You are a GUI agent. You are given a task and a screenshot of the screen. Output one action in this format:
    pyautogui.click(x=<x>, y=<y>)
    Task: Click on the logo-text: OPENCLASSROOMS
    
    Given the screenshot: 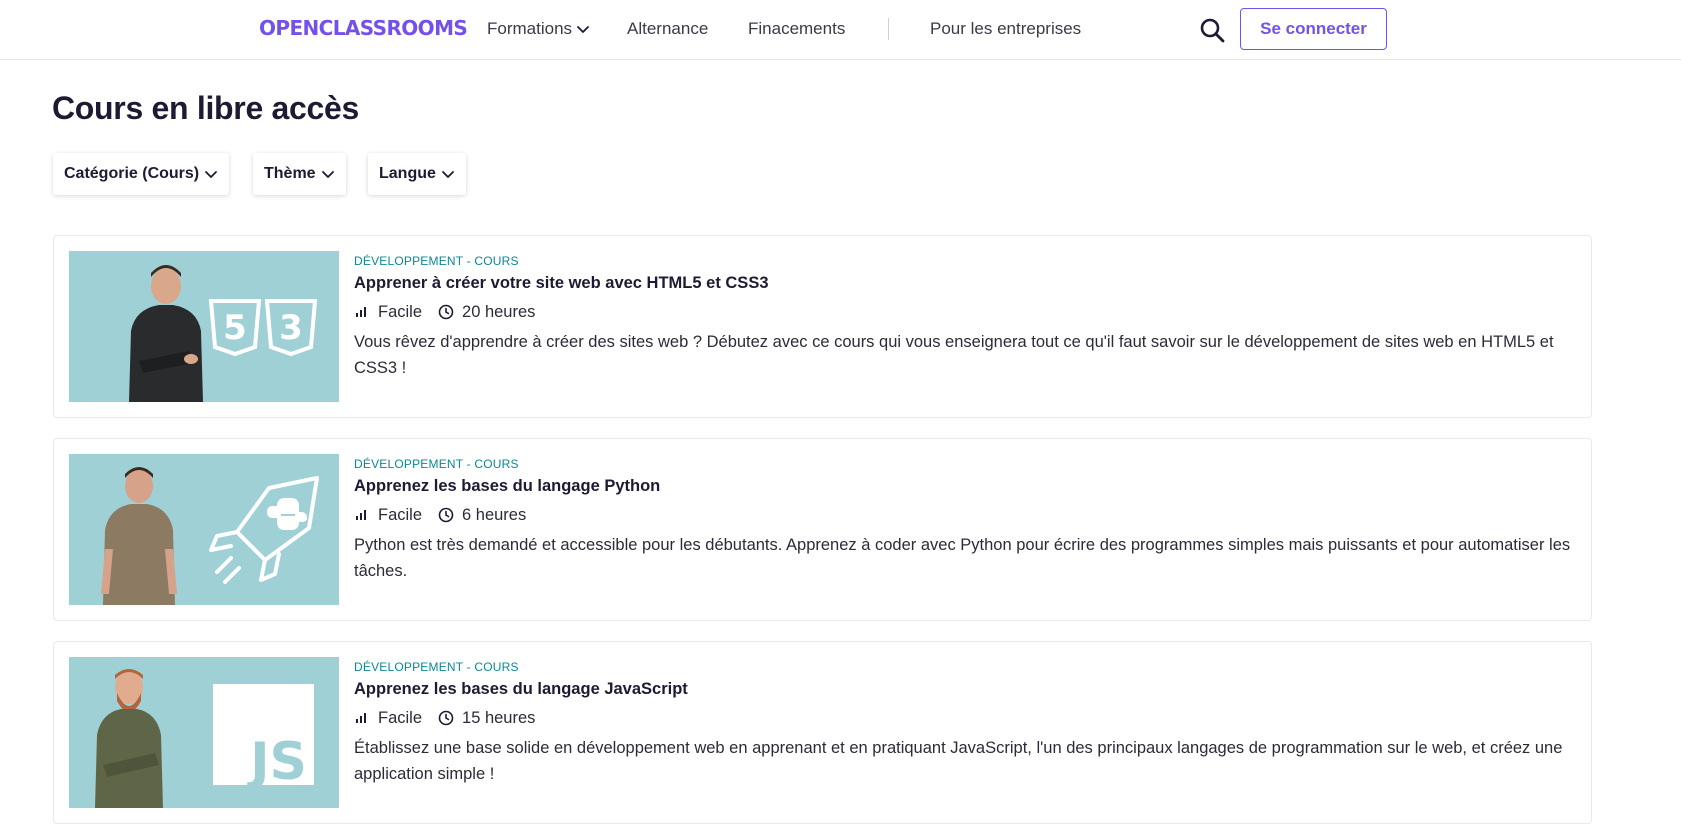 What is the action you would take?
    pyautogui.click(x=363, y=28)
    